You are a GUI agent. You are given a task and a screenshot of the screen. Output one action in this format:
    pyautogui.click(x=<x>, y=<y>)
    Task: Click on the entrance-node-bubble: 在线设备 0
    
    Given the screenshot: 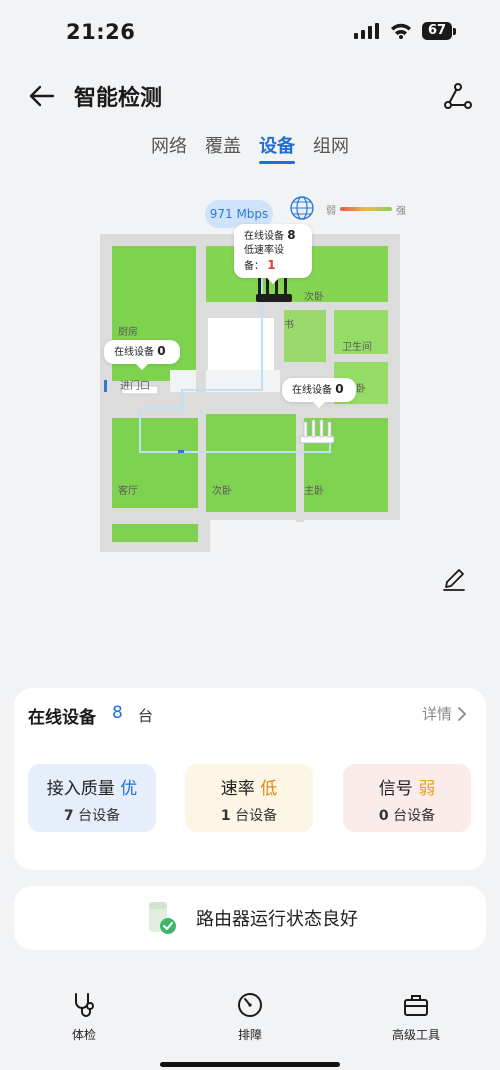 What is the action you would take?
    pyautogui.click(x=142, y=355)
    